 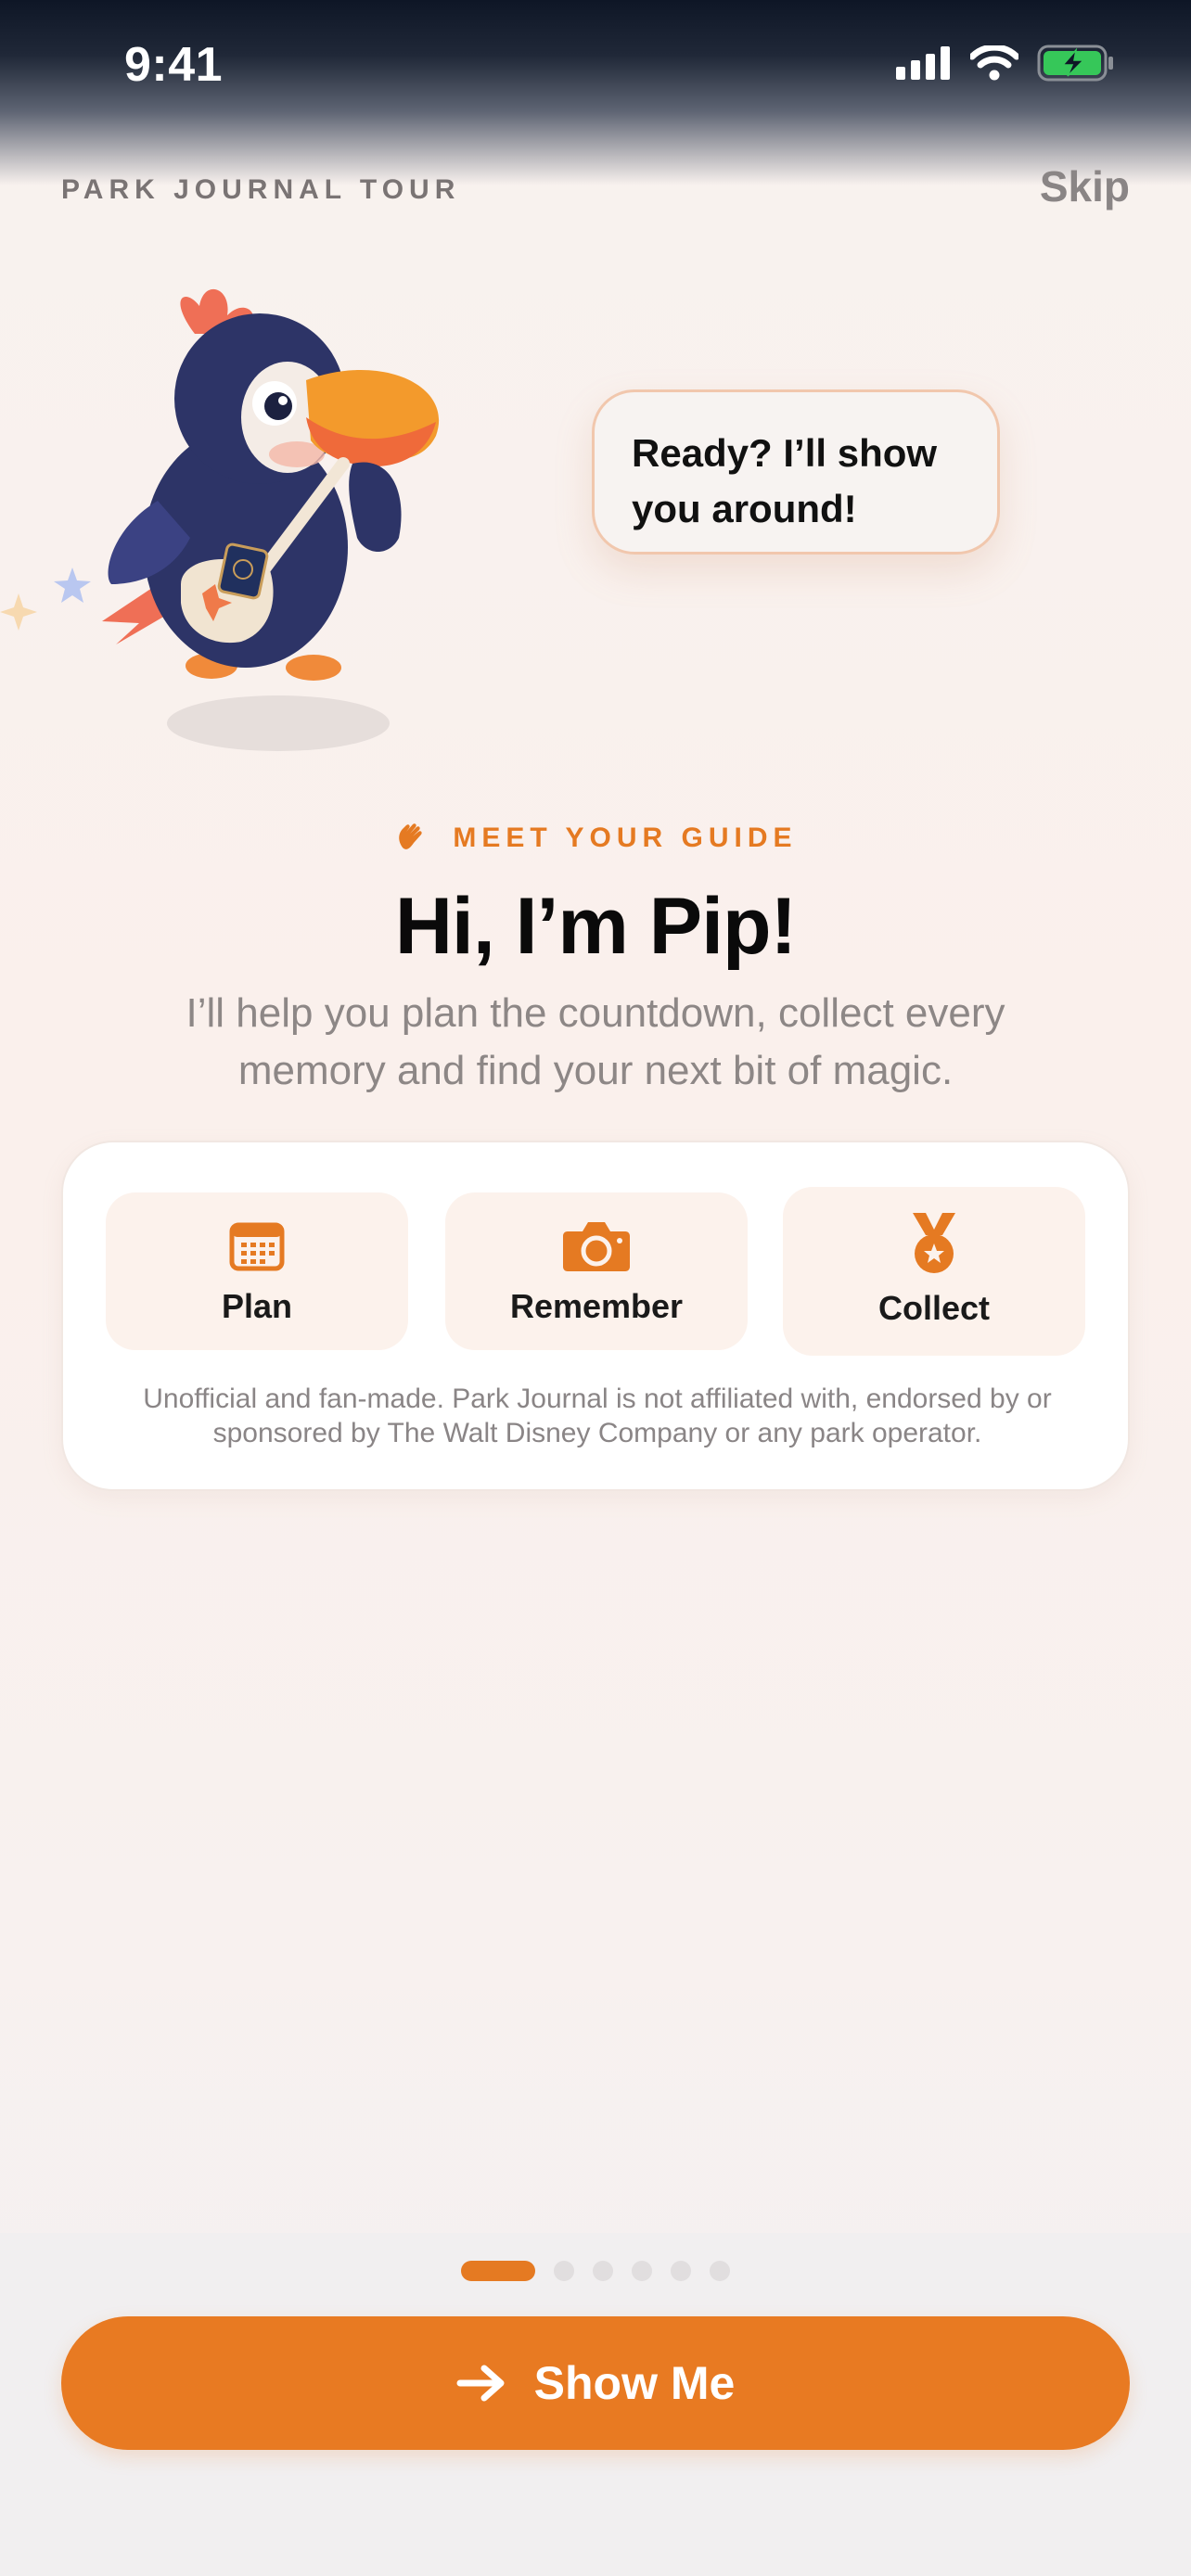 I want to click on status-bar: 9:41, so click(x=595, y=69).